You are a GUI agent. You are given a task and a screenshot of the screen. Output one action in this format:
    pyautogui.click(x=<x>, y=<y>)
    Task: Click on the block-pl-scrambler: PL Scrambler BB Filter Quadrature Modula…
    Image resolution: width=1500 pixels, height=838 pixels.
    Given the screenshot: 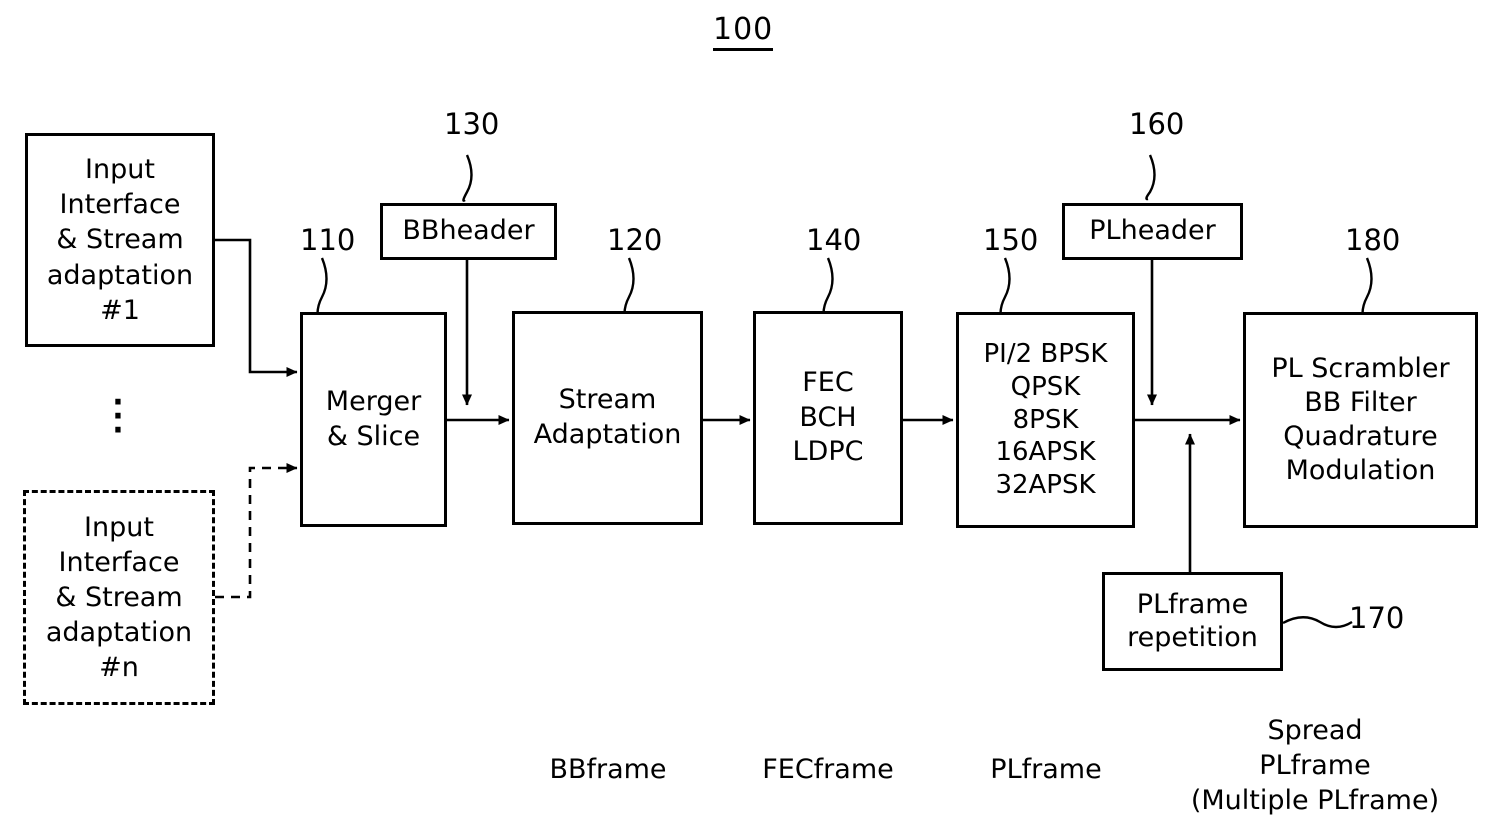 What is the action you would take?
    pyautogui.click(x=1360, y=420)
    